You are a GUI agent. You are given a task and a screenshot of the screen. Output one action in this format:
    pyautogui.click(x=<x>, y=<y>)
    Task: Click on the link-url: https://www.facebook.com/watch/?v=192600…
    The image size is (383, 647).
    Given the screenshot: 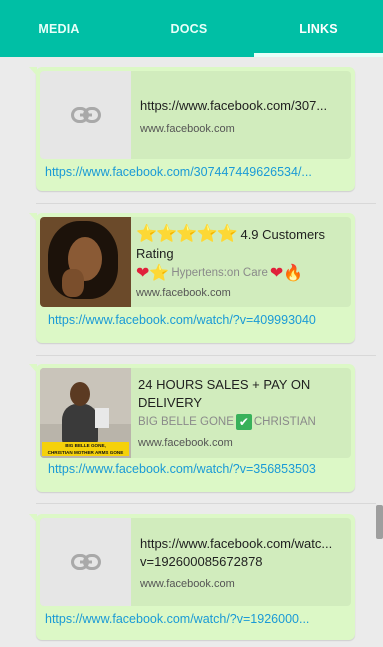 What is the action you would take?
    pyautogui.click(x=198, y=619)
    